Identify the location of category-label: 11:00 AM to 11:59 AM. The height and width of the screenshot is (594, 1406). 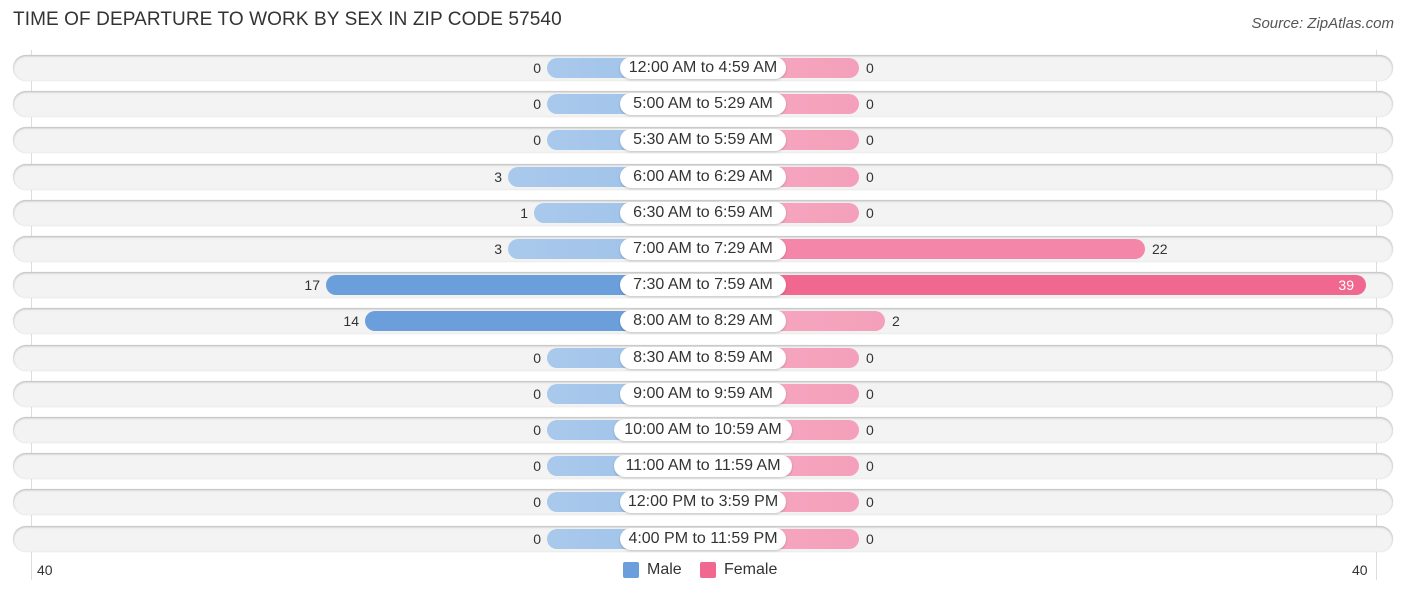
(703, 466).